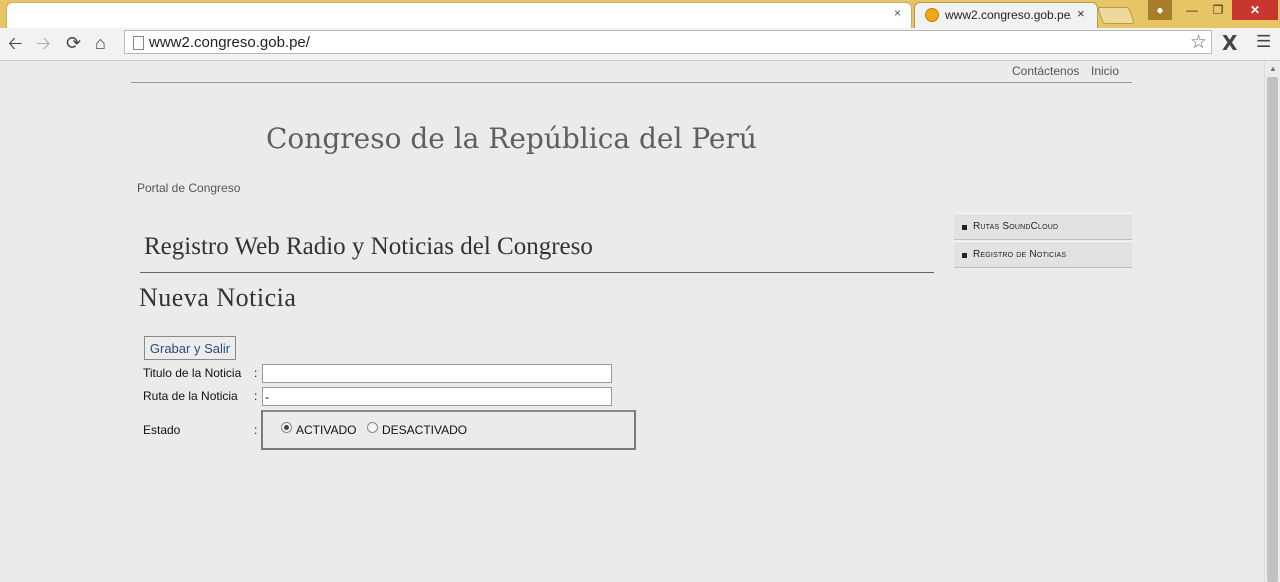 The height and width of the screenshot is (582, 1280). I want to click on titulo-colon: :, so click(256, 373).